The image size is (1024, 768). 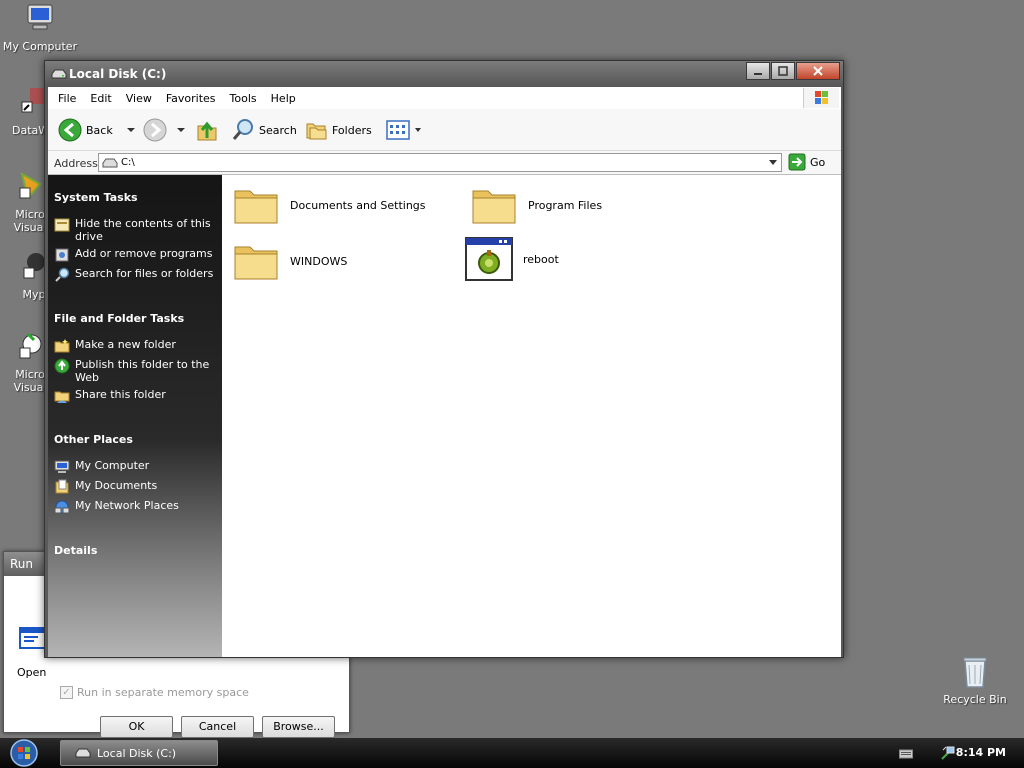 What do you see at coordinates (444, 98) in the screenshot?
I see `menu-bar: File Edit View Favorites Tools Help` at bounding box center [444, 98].